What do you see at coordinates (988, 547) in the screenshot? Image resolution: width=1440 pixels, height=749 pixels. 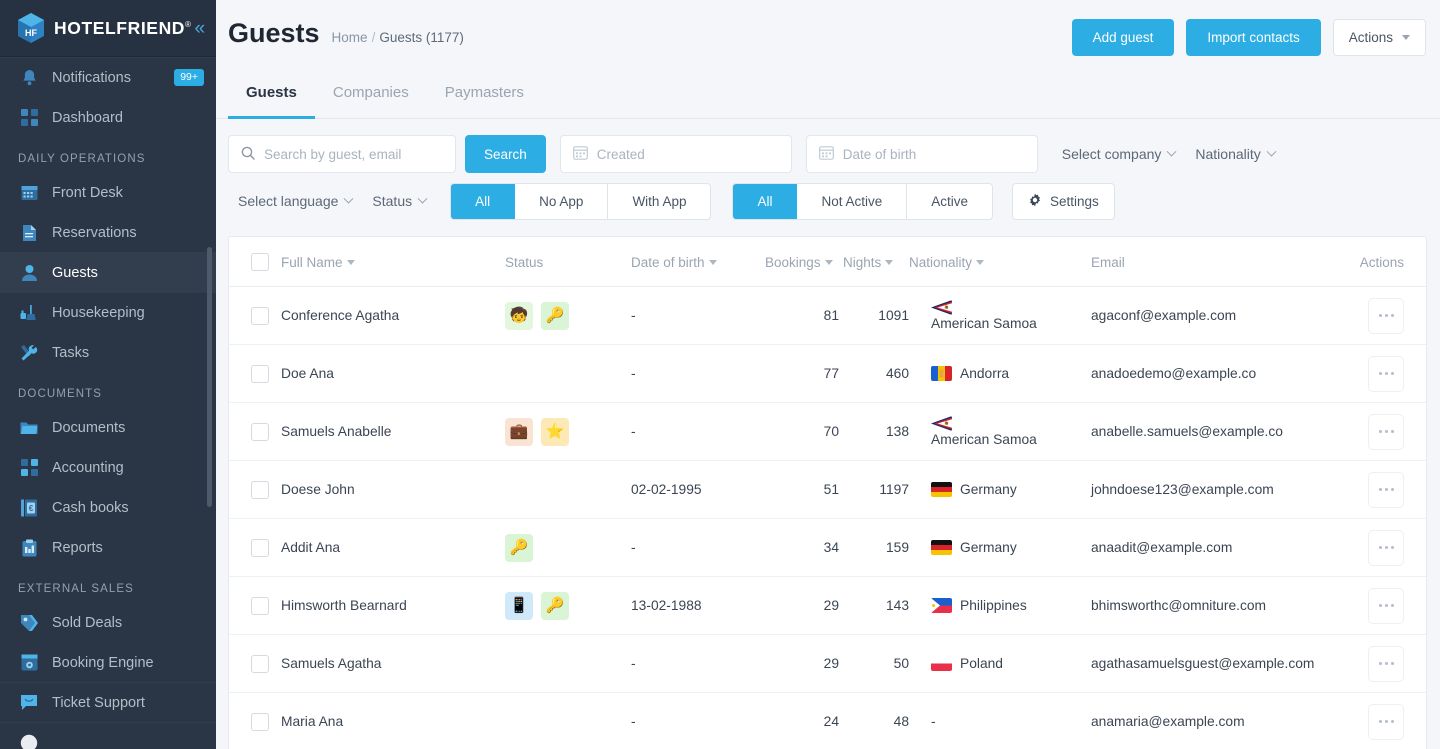 I see `nationality-name: Germany` at bounding box center [988, 547].